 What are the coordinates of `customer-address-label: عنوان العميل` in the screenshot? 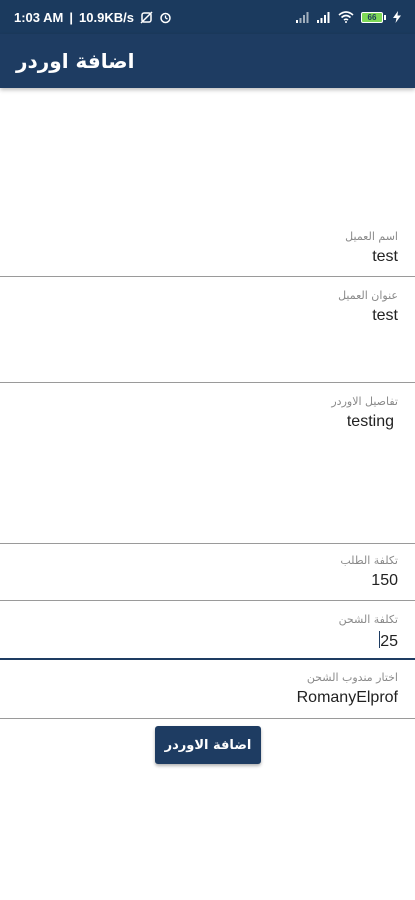 It's located at (368, 295).